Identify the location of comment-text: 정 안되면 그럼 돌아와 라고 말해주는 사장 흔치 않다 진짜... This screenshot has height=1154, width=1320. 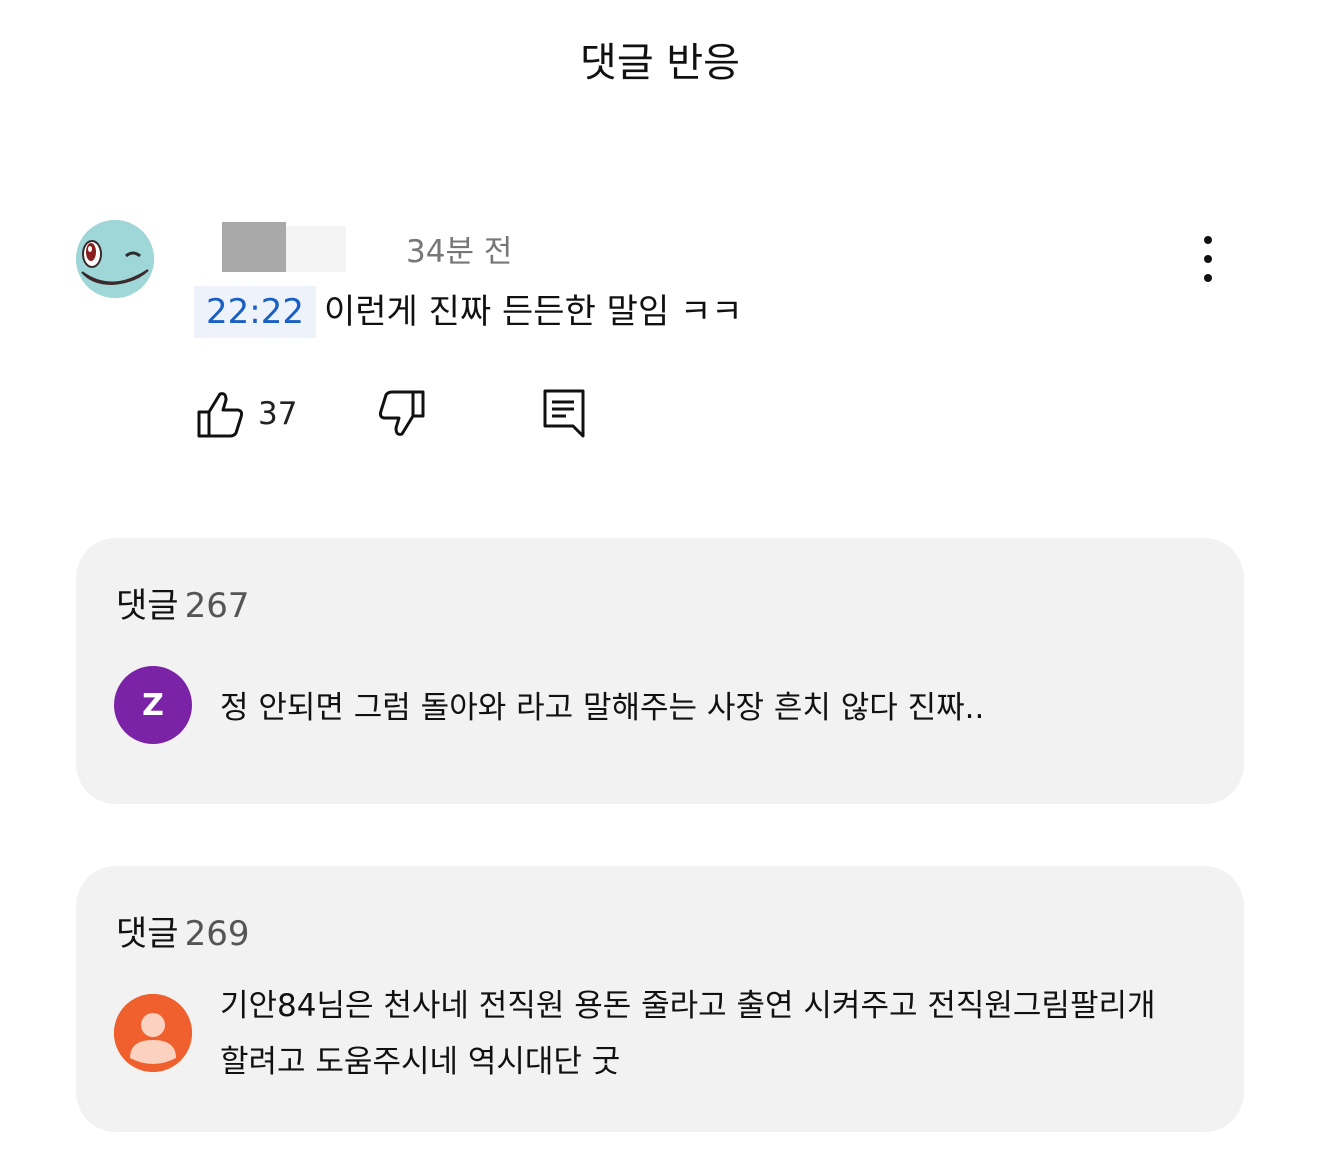
(602, 708).